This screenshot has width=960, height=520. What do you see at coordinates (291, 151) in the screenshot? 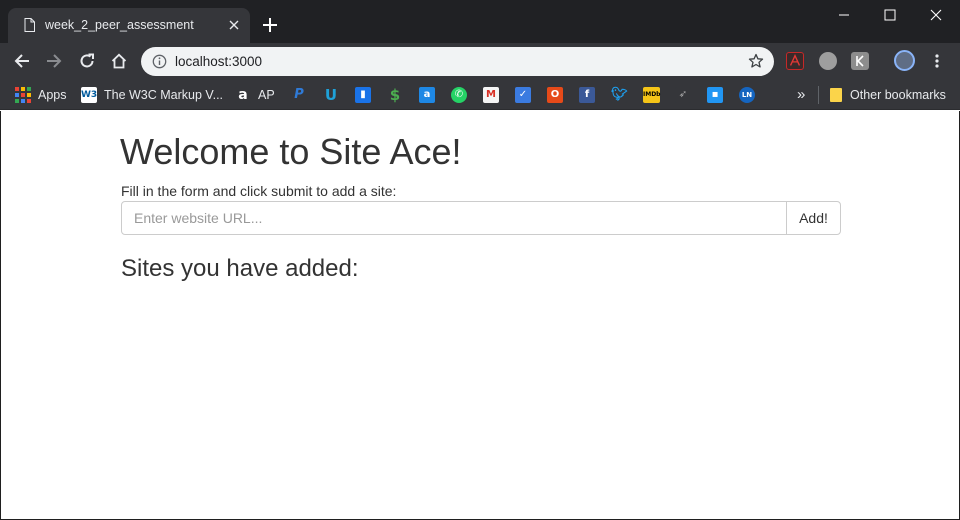
I see `page-title: Welcome to Site Ace!` at bounding box center [291, 151].